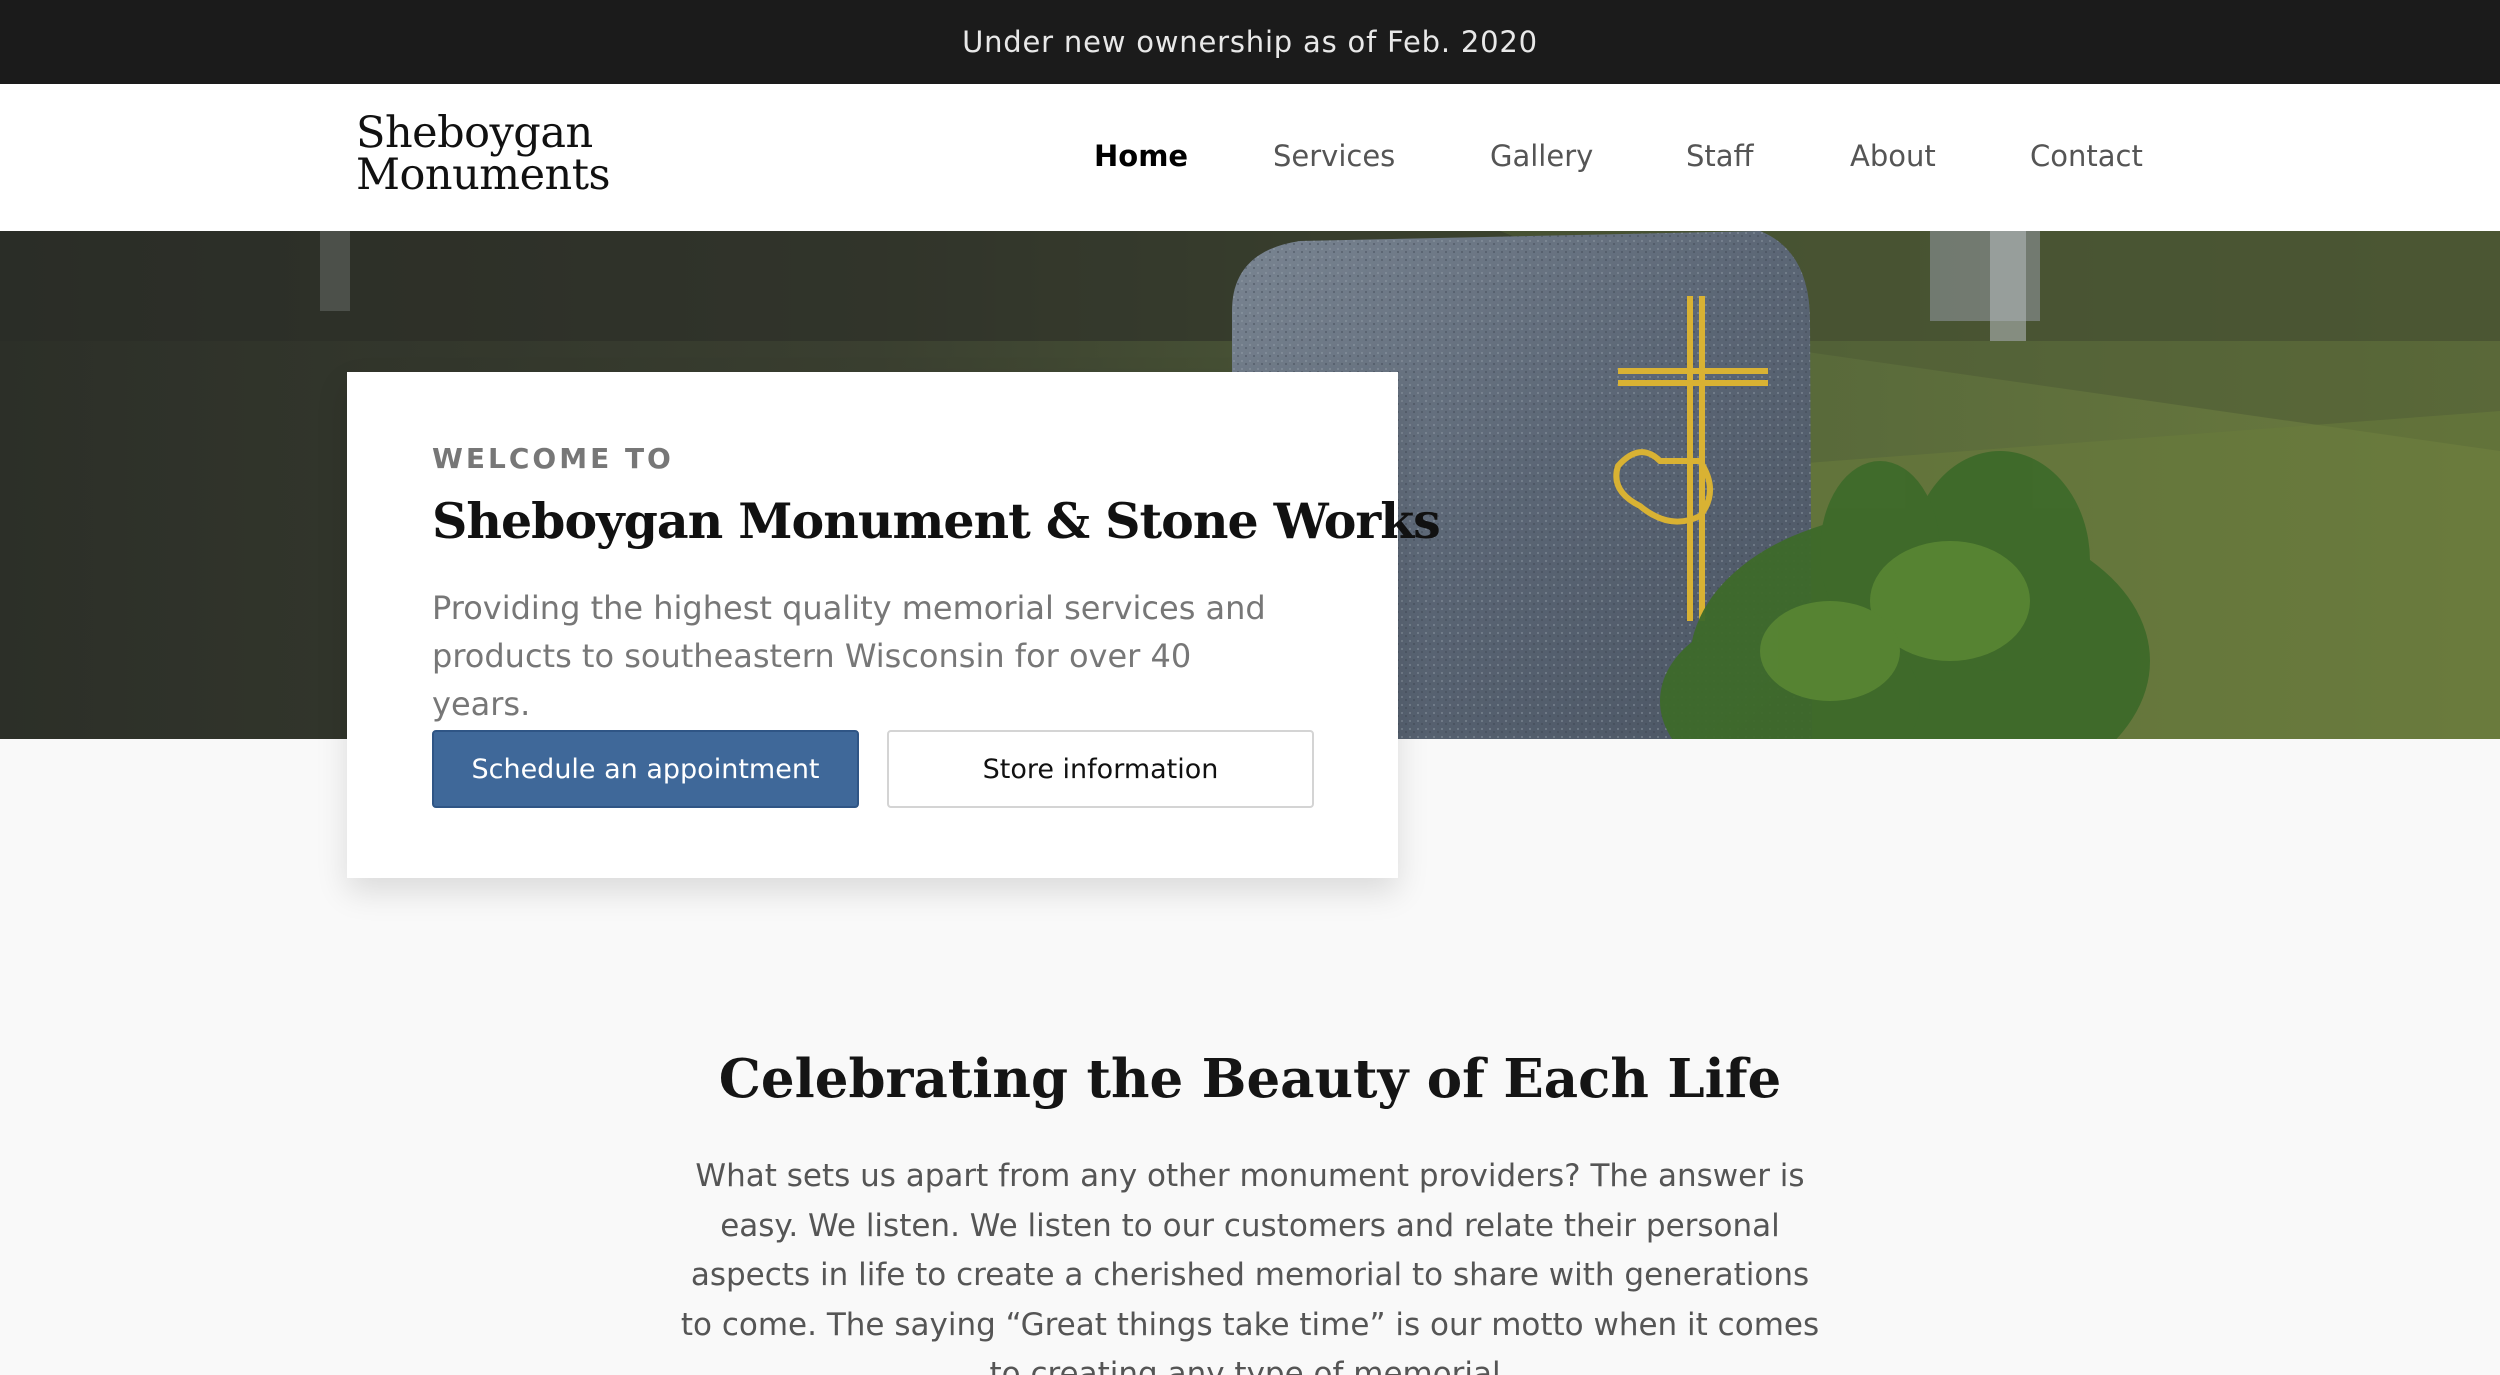 This screenshot has width=2500, height=1375. Describe the element at coordinates (645, 769) in the screenshot. I see `schedule-appointment-button: Schedule an appointment` at that location.